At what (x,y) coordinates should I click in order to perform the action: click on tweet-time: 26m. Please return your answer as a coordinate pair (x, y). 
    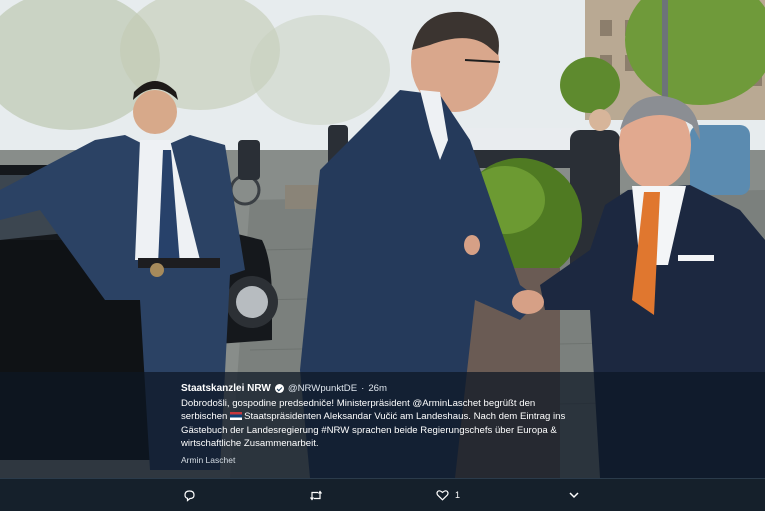
    Looking at the image, I should click on (377, 388).